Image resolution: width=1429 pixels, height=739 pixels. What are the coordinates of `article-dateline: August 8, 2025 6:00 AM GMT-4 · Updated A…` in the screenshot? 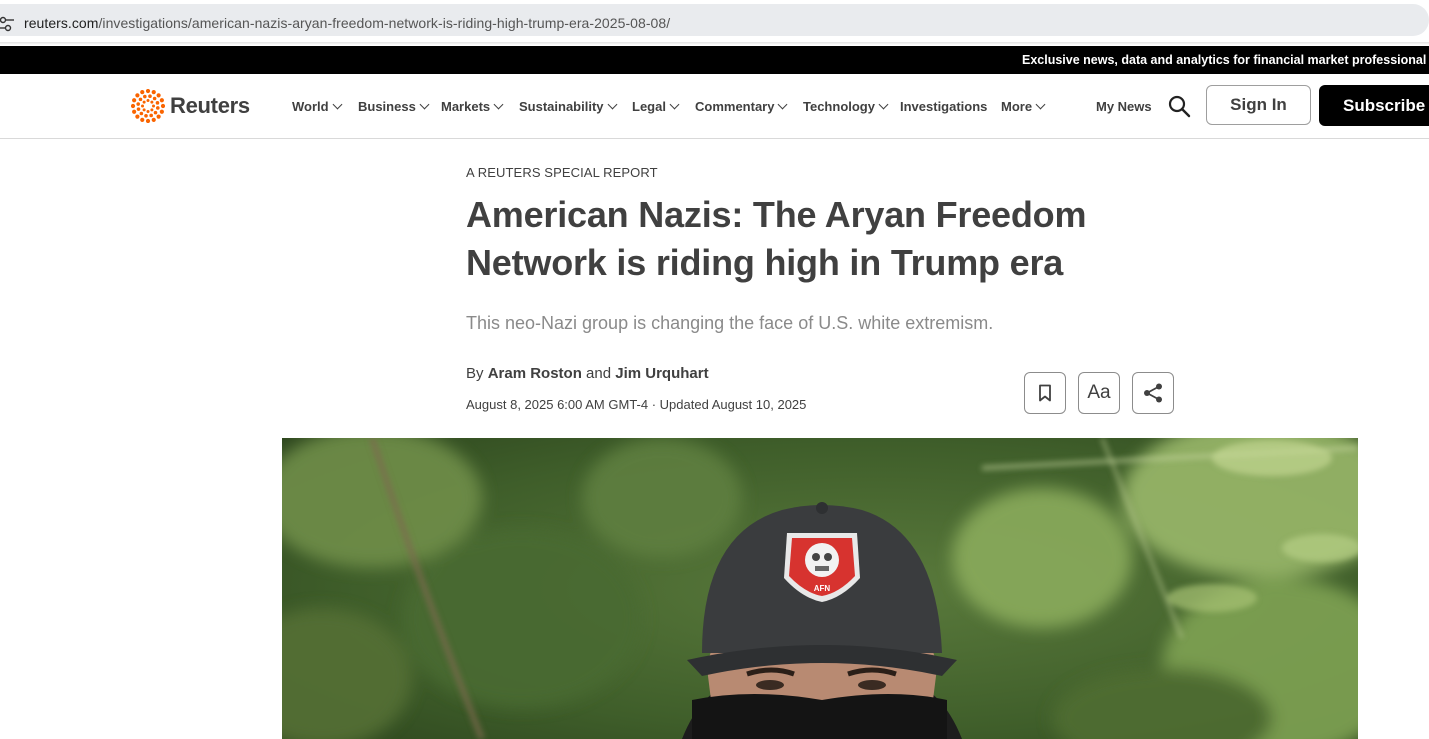 It's located at (636, 404).